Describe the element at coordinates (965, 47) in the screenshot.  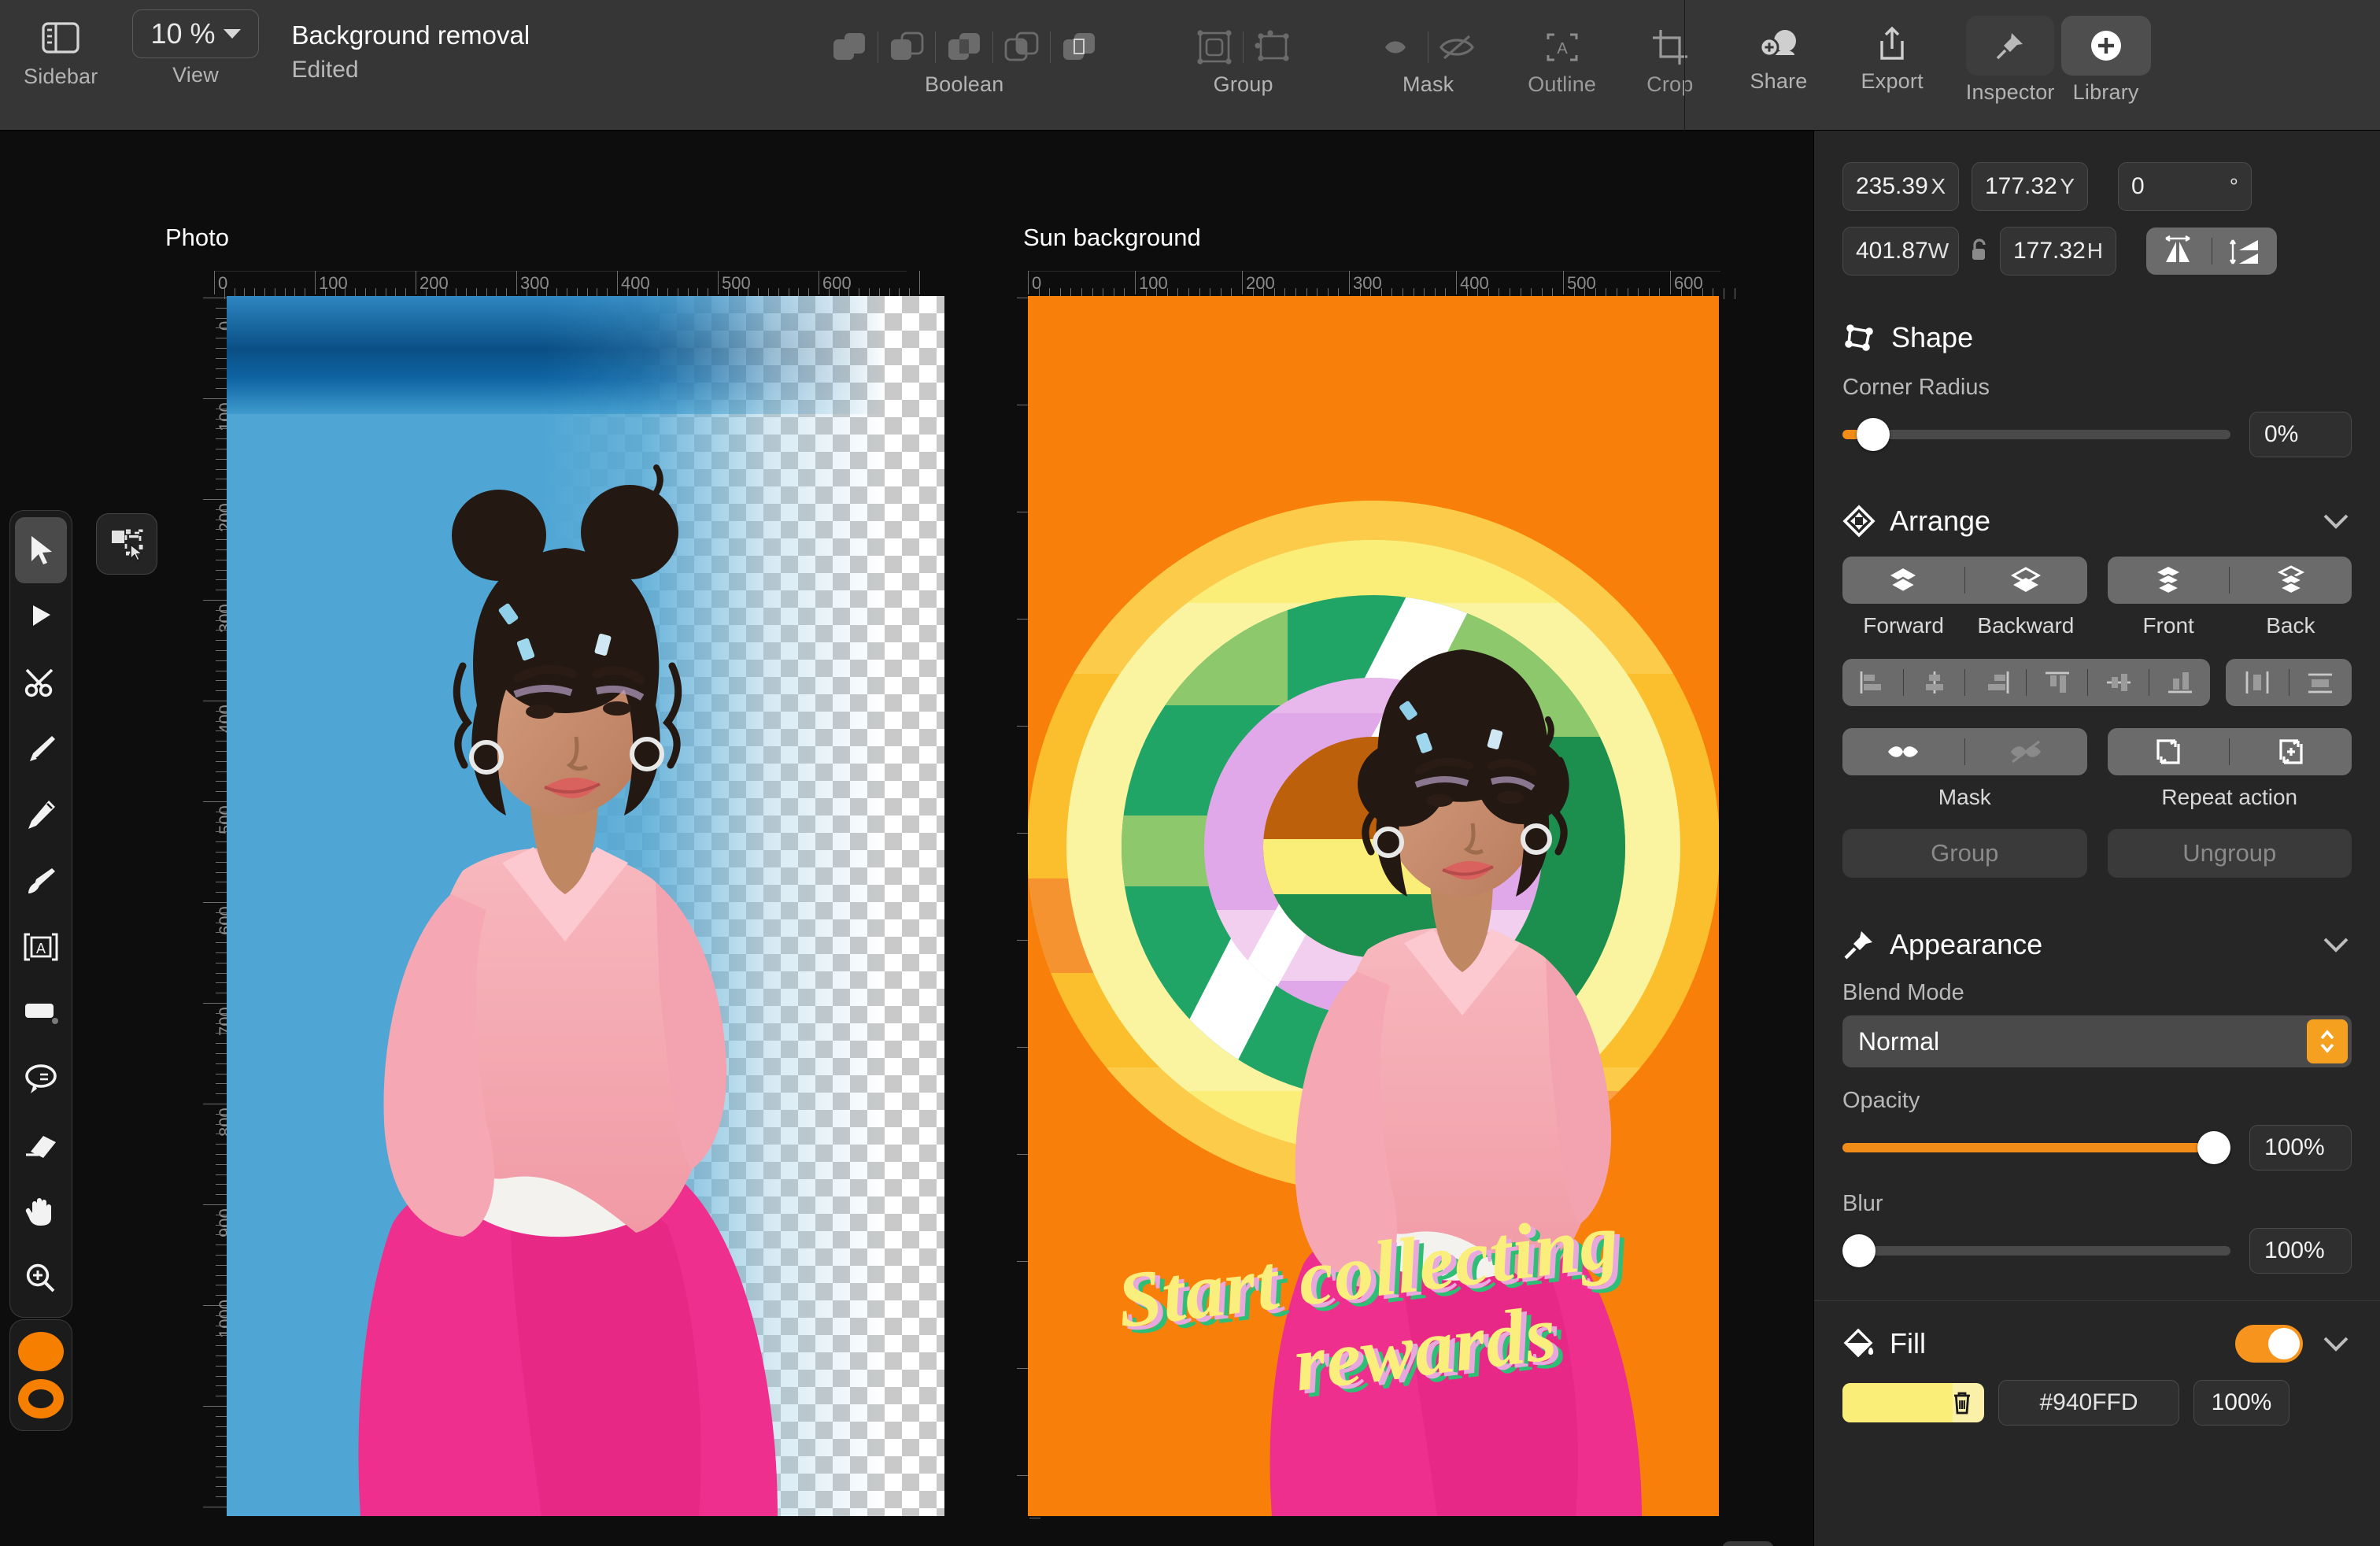
I see `boolean-intersect-icon` at that location.